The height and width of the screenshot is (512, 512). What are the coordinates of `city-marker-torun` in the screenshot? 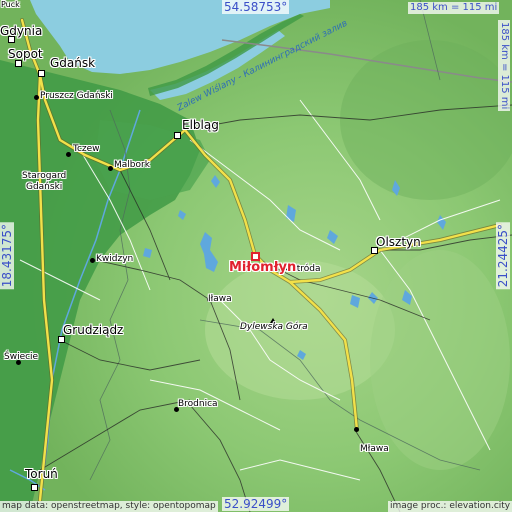 It's located at (34, 487).